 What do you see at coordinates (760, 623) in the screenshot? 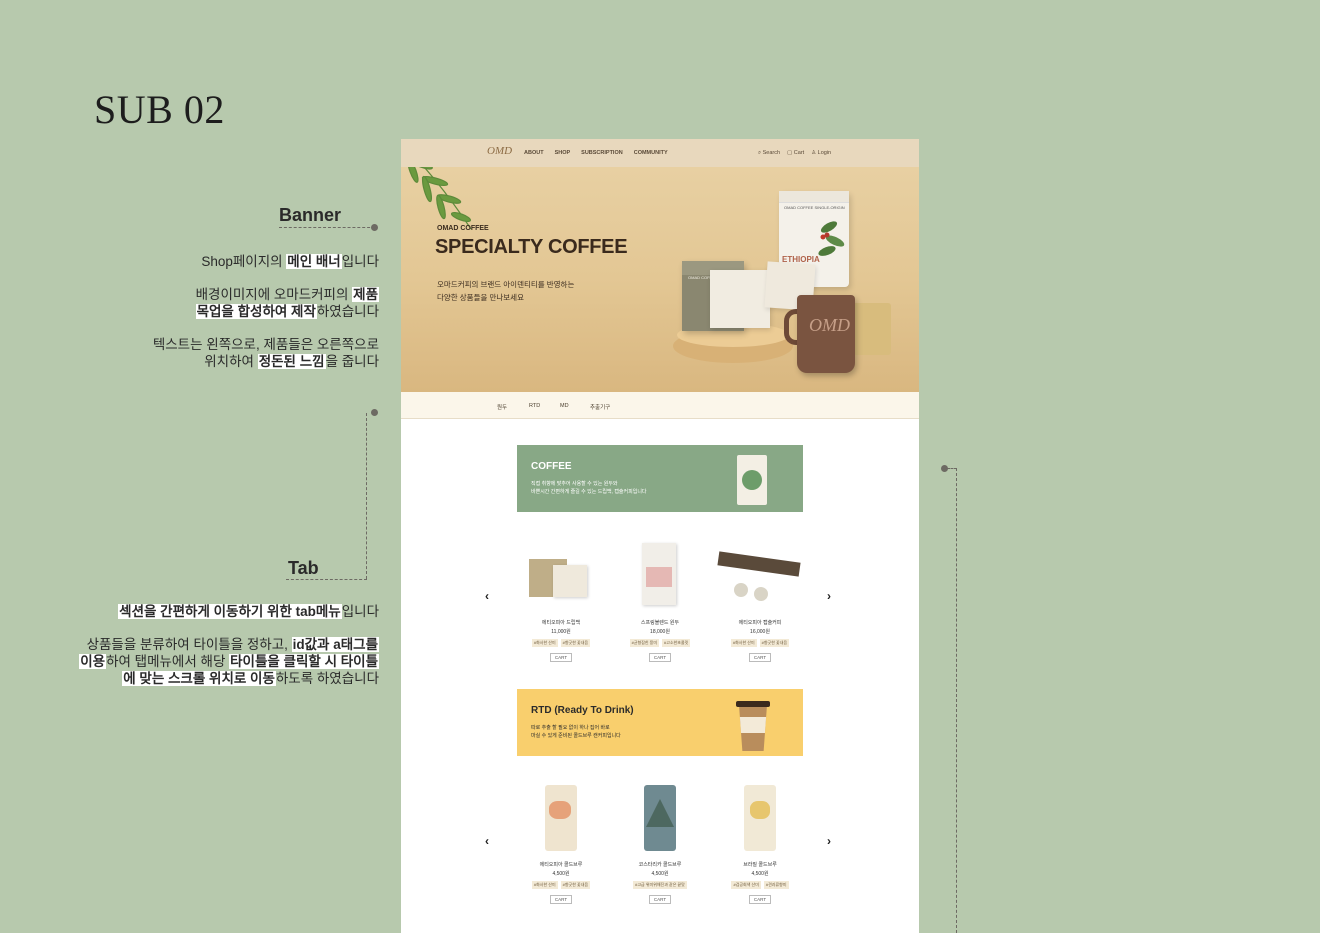
I see `product-name: 에티오피아 캡슐커피` at bounding box center [760, 623].